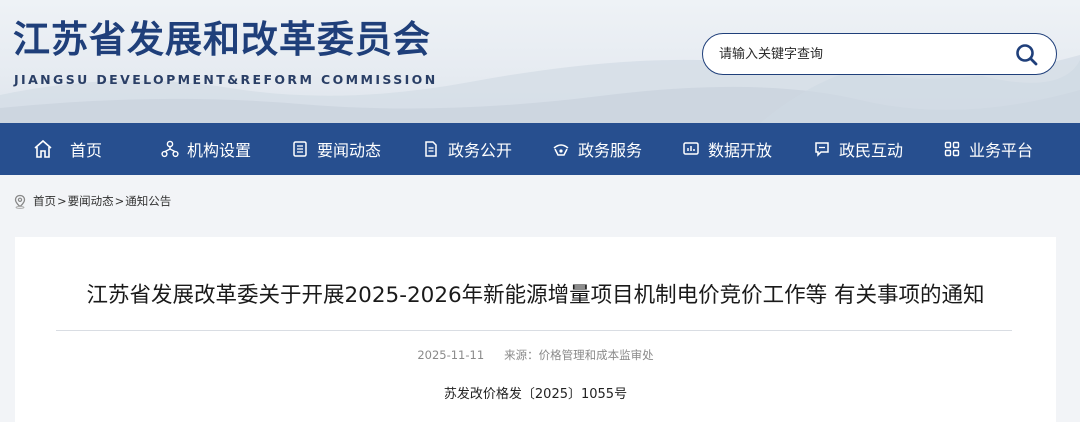  What do you see at coordinates (610, 150) in the screenshot?
I see `nav-label: 政务服务` at bounding box center [610, 150].